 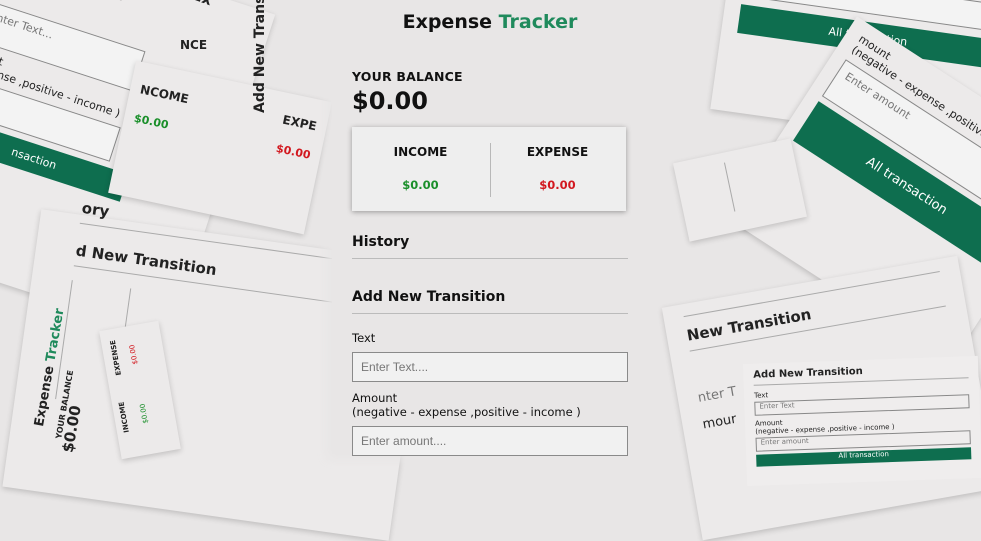 I want to click on ghost-expense-value: $0.00, so click(x=293, y=151).